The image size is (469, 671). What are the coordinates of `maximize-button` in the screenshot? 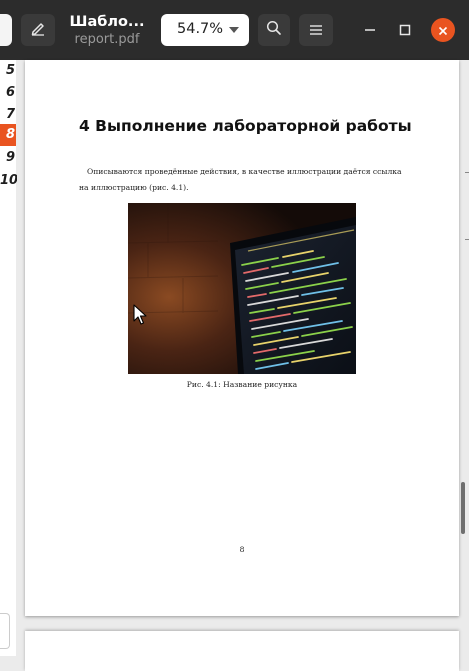 It's located at (405, 30).